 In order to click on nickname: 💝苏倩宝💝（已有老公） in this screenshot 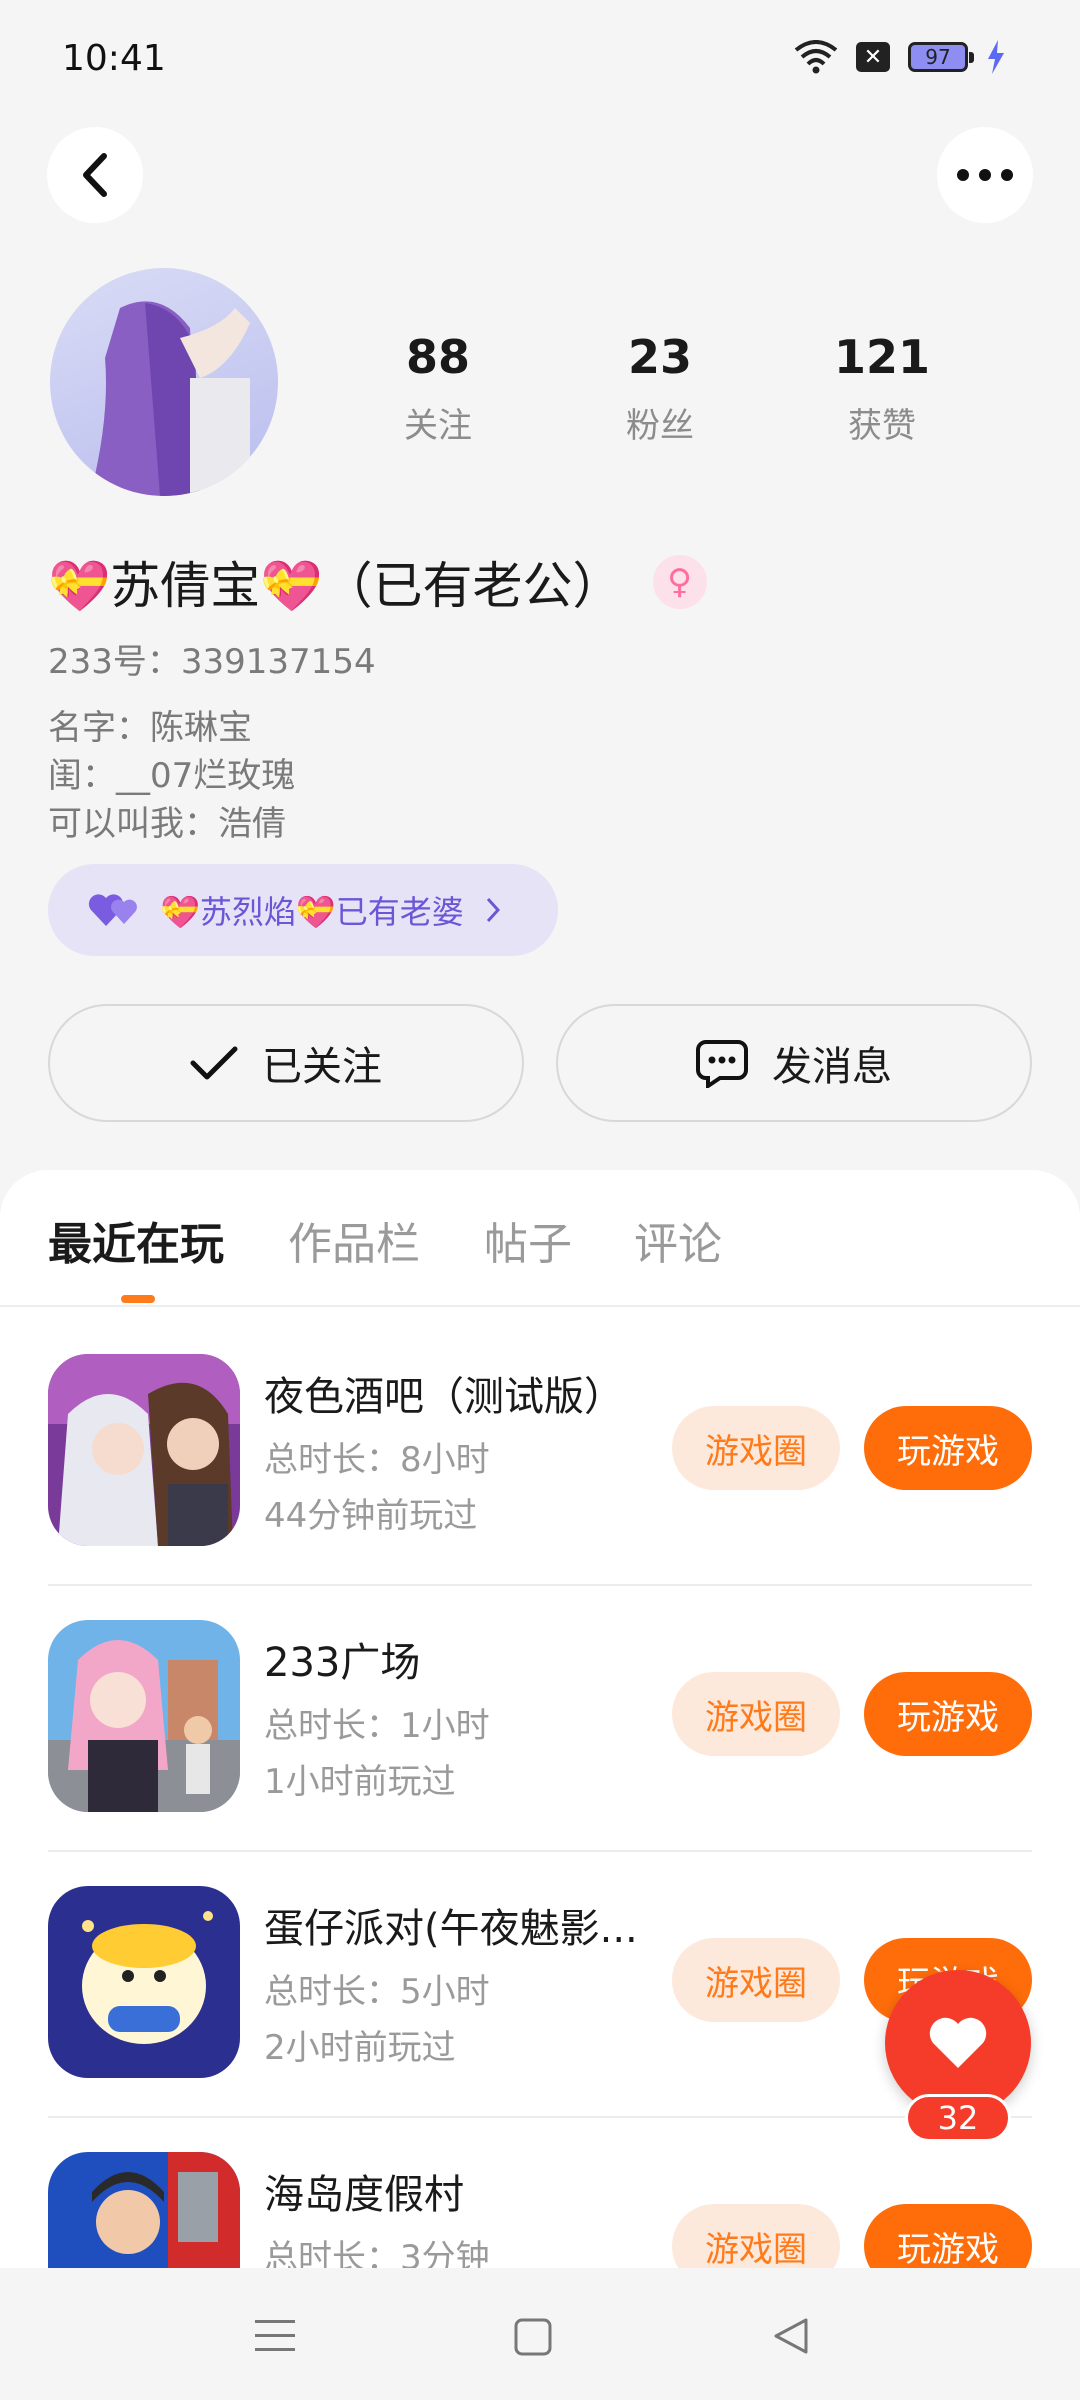, I will do `click(335, 586)`.